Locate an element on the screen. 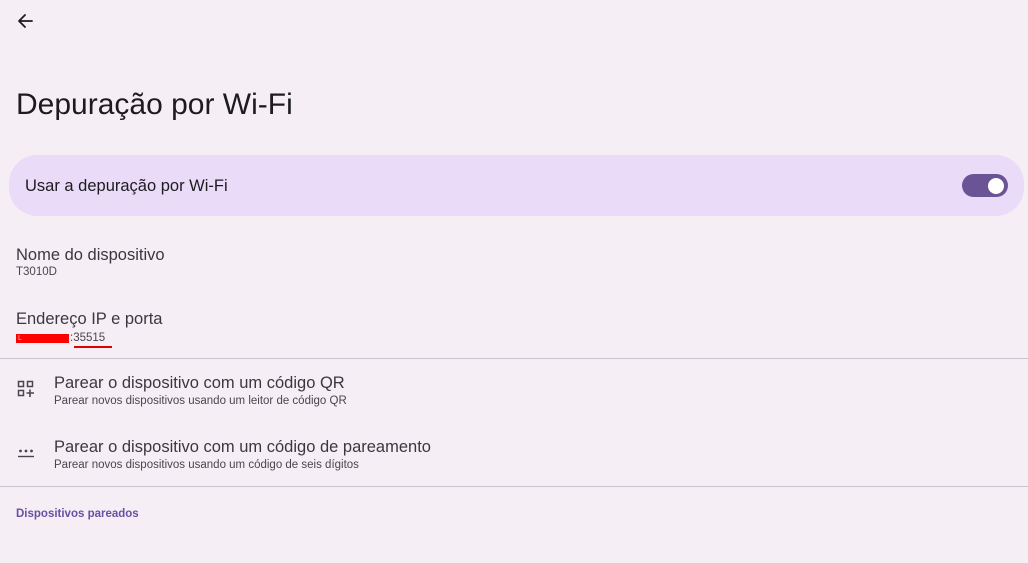  switch-thumb is located at coordinates (996, 185).